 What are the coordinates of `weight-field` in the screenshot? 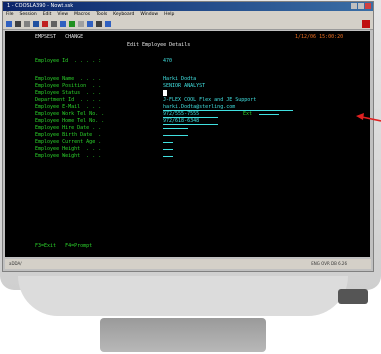 It's located at (168, 156).